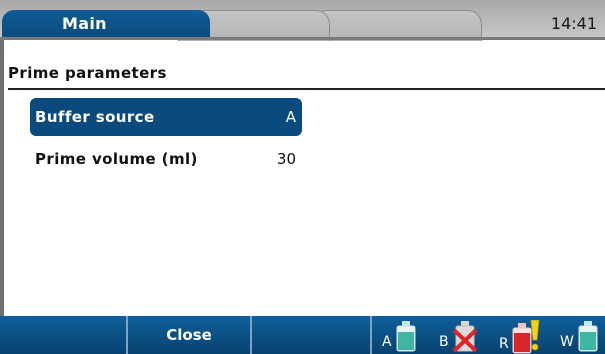 Image resolution: width=605 pixels, height=354 pixels. What do you see at coordinates (166, 117) in the screenshot?
I see `param-row-buffer-source: Buffer source A` at bounding box center [166, 117].